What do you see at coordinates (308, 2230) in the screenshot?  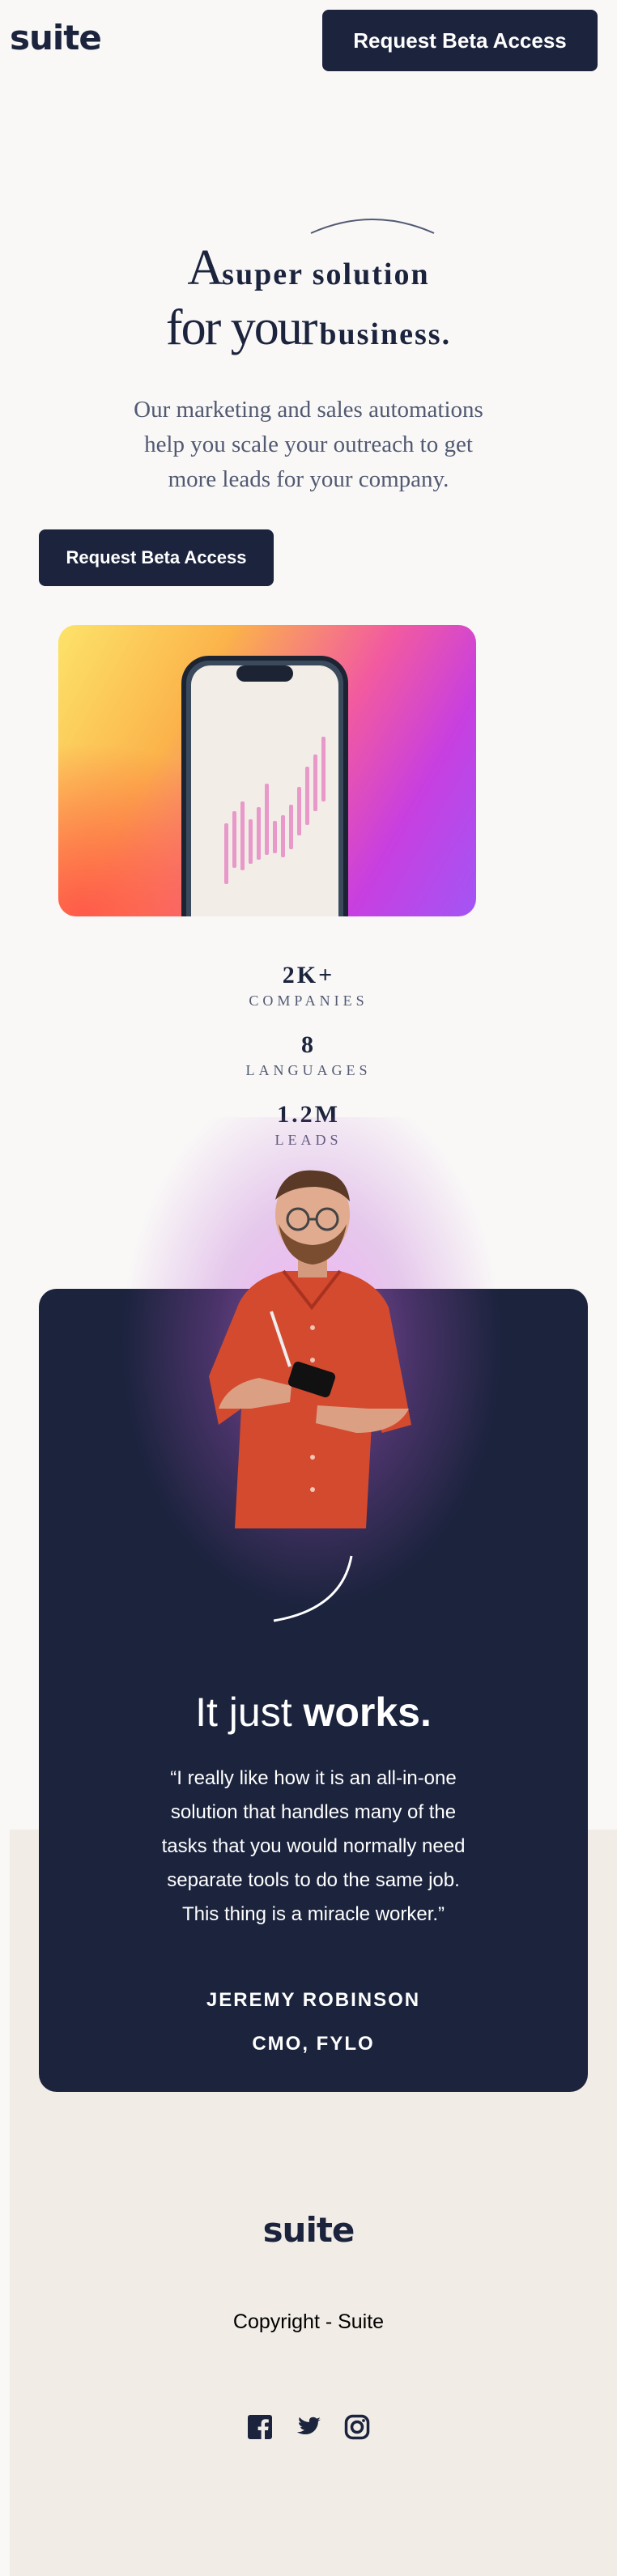 I see `footer-logo: suite` at bounding box center [308, 2230].